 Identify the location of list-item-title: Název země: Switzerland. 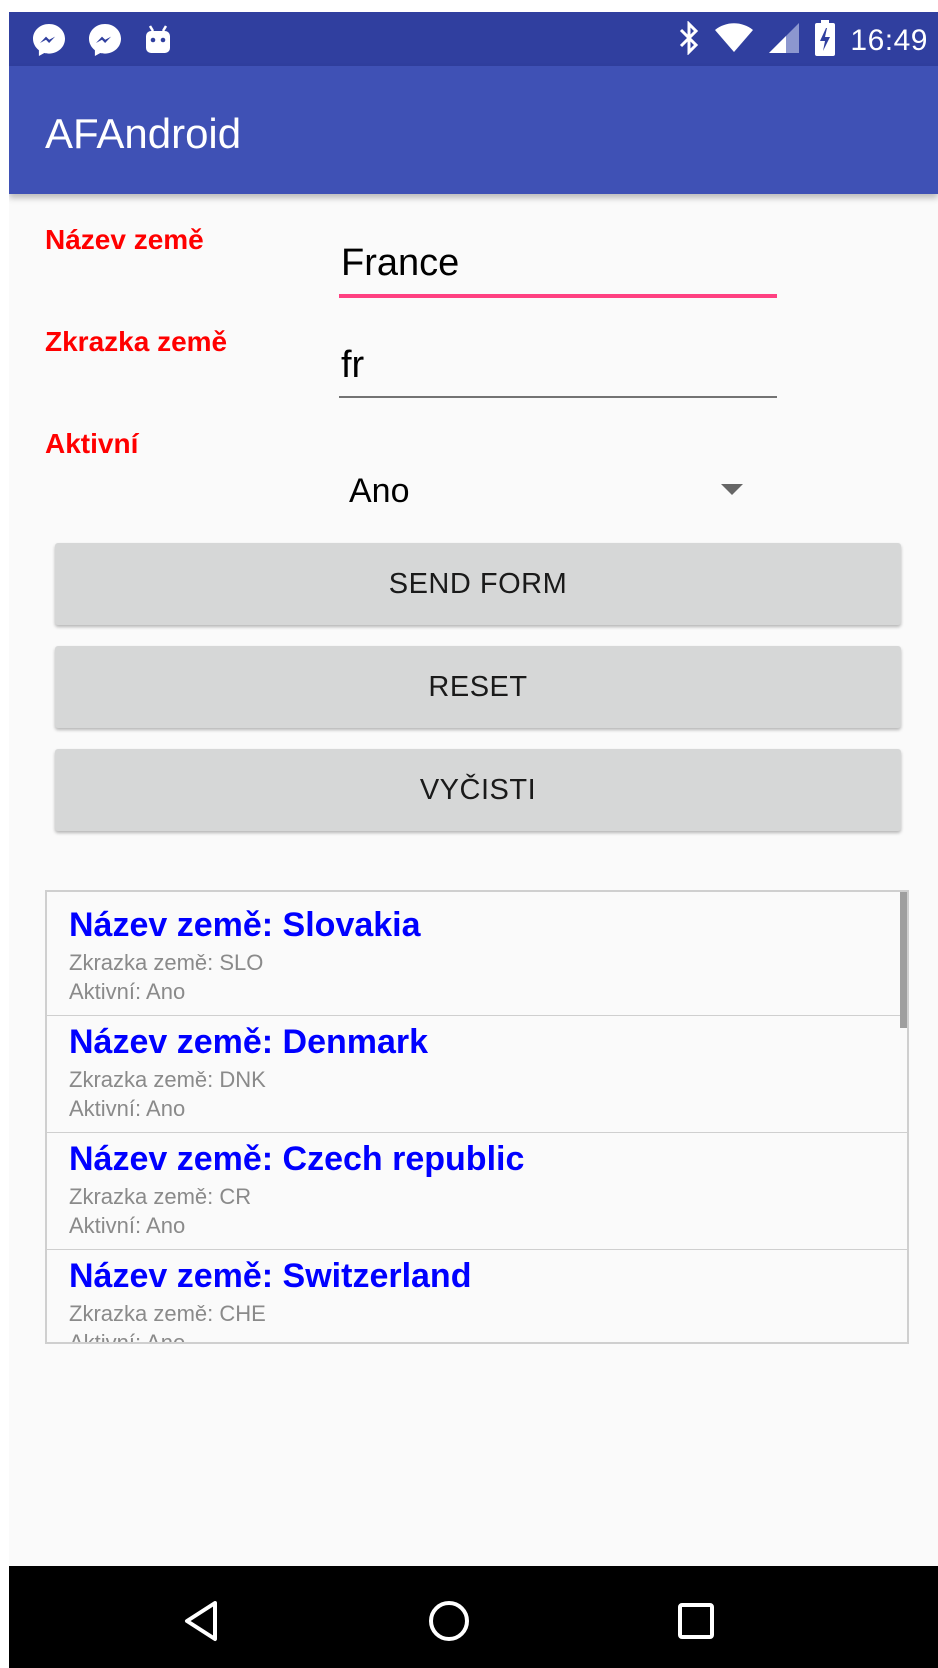
(270, 1276).